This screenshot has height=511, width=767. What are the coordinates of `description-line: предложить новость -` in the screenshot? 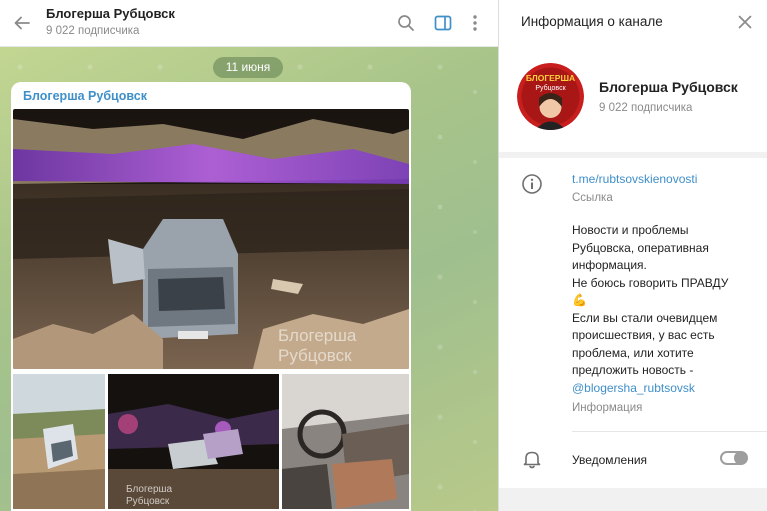 It's located at (633, 370).